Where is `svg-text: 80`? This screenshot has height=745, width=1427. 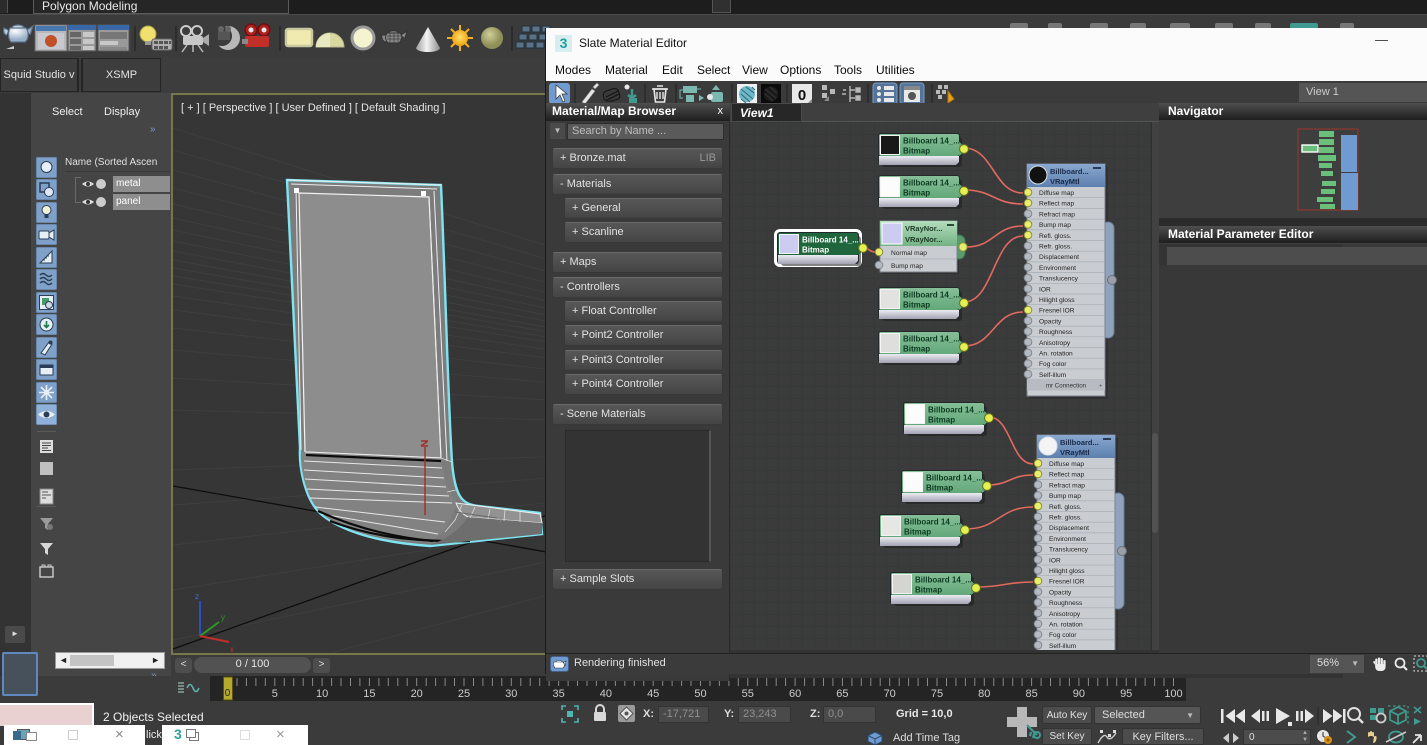 svg-text: 80 is located at coordinates (984, 694).